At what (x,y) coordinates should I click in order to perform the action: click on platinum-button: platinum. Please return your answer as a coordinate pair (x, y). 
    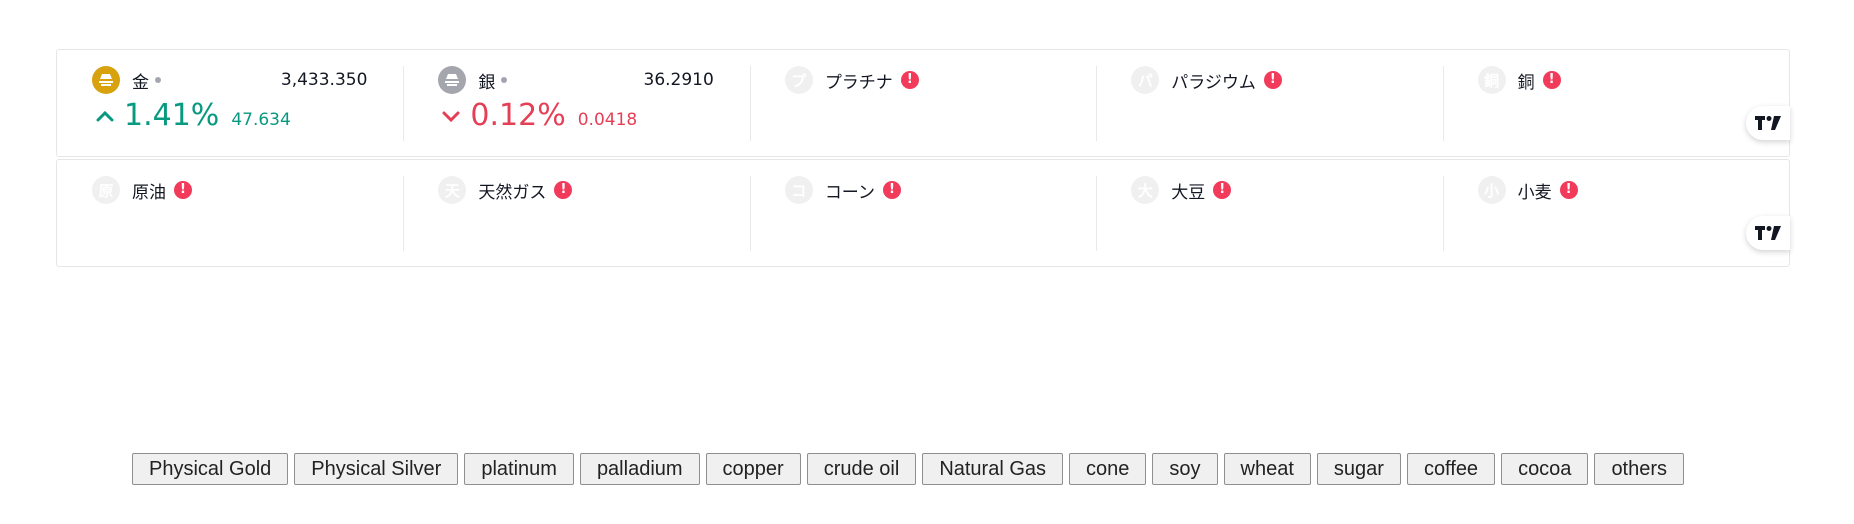
    Looking at the image, I should click on (519, 469).